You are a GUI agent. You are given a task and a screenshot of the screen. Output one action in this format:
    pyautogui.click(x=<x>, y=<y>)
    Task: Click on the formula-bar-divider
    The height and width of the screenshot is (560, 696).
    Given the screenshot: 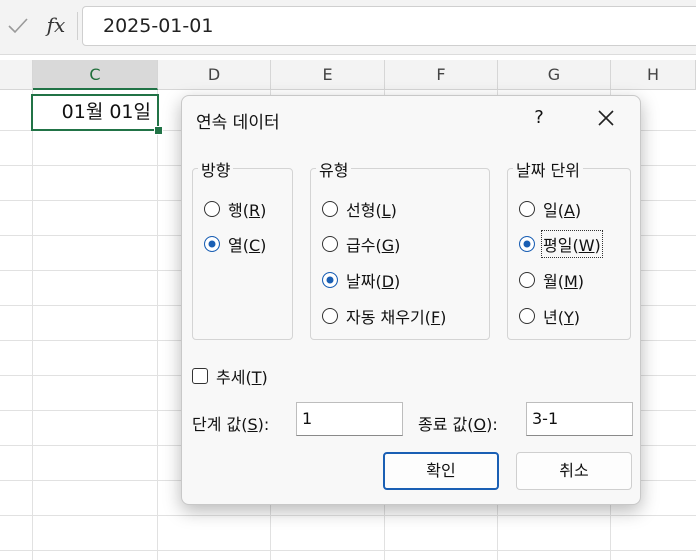 What is the action you would take?
    pyautogui.click(x=77, y=26)
    